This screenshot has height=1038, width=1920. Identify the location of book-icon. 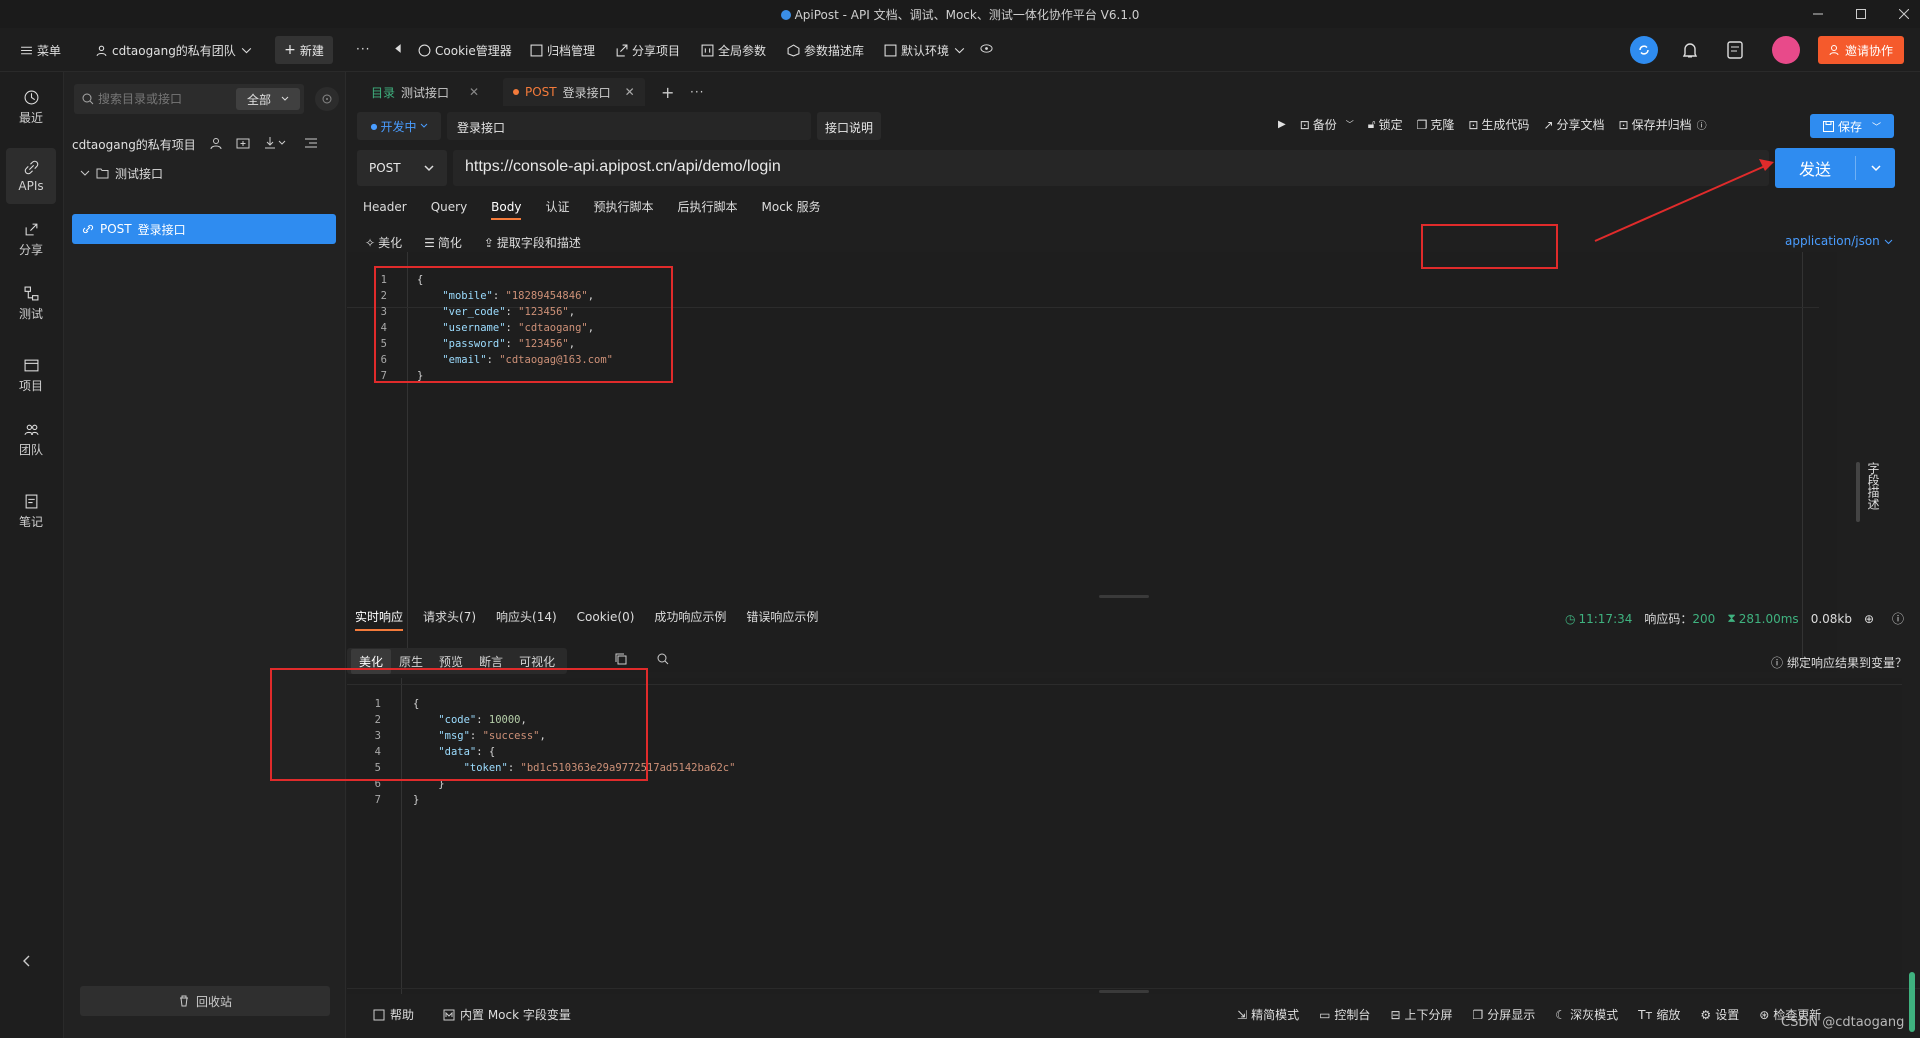
(379, 1014).